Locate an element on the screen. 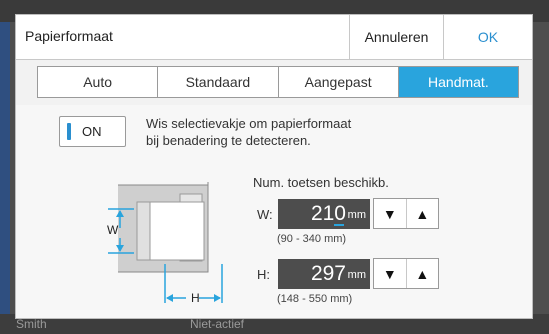  height-increase-button: ▲ is located at coordinates (423, 273).